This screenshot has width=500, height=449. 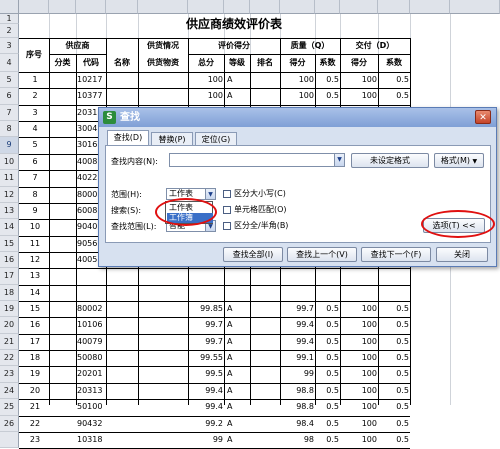 I want to click on cell-total: 99.2, so click(x=206, y=424).